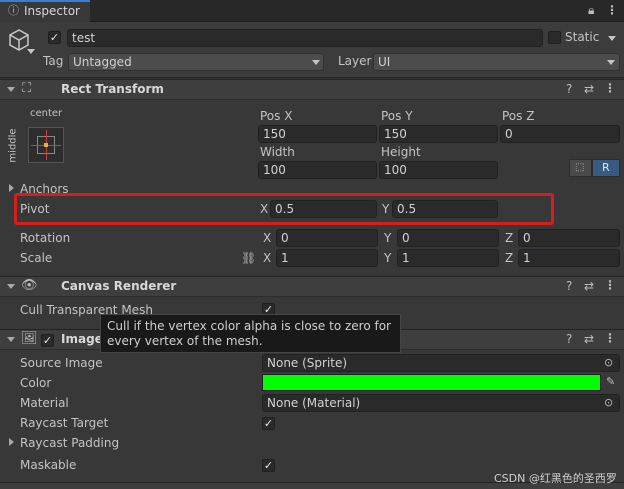 Image resolution: width=624 pixels, height=489 pixels. Describe the element at coordinates (438, 134) in the screenshot. I see `posy-field: 150` at that location.